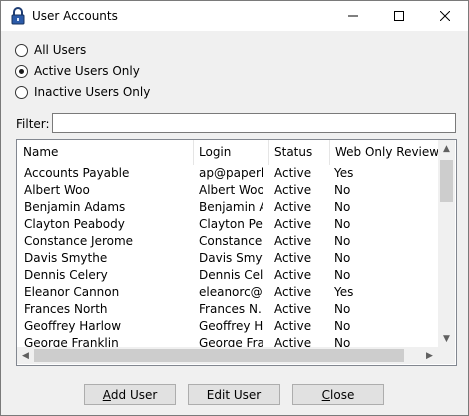 The width and height of the screenshot is (469, 416). Describe the element at coordinates (326, 394) in the screenshot. I see `close-mnemonic: C` at that location.